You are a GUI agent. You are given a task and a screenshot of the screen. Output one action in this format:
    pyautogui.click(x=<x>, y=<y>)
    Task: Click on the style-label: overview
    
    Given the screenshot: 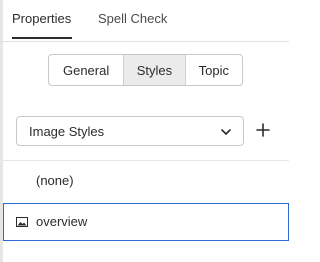 What is the action you would take?
    pyautogui.click(x=62, y=221)
    